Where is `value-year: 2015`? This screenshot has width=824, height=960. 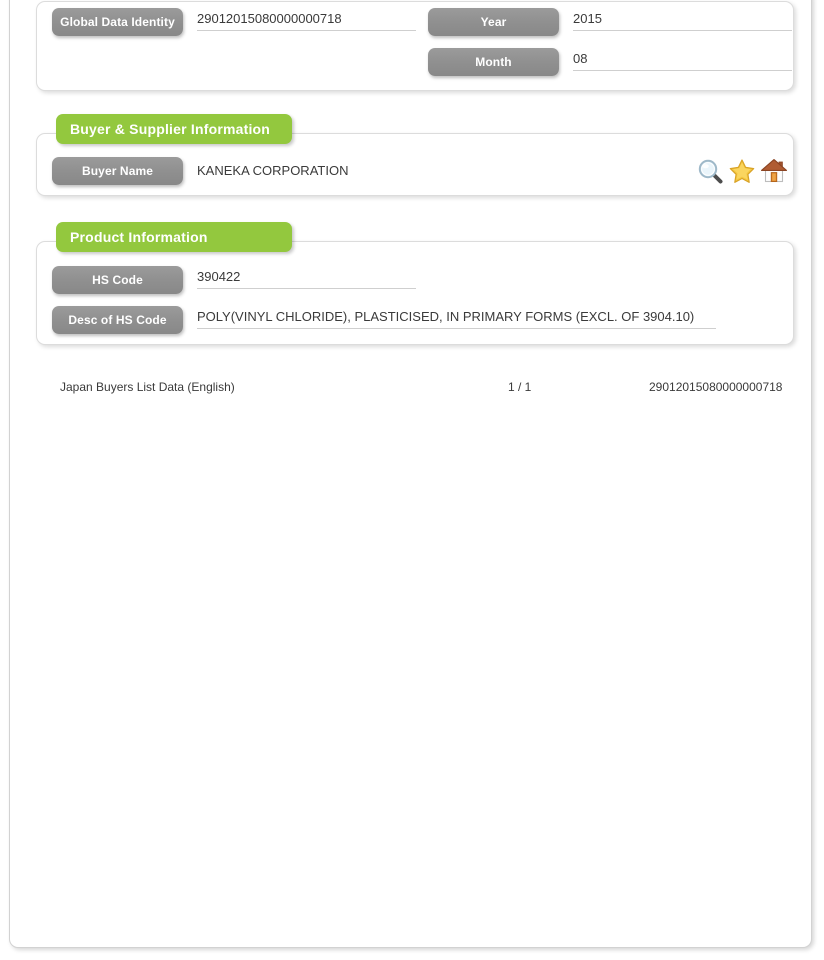 value-year: 2015 is located at coordinates (682, 21).